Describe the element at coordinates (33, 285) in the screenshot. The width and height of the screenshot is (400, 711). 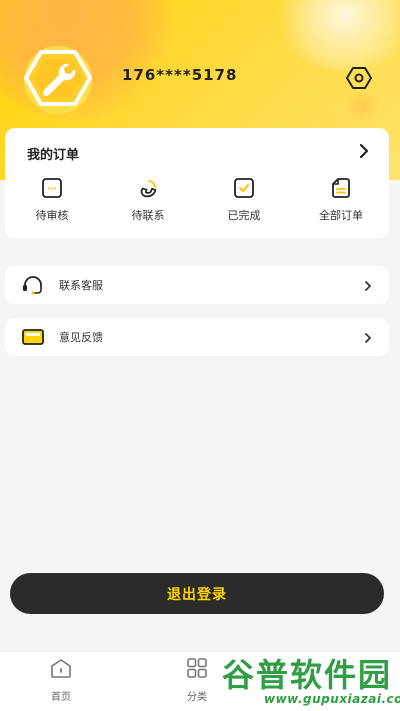
I see `headset-icon` at that location.